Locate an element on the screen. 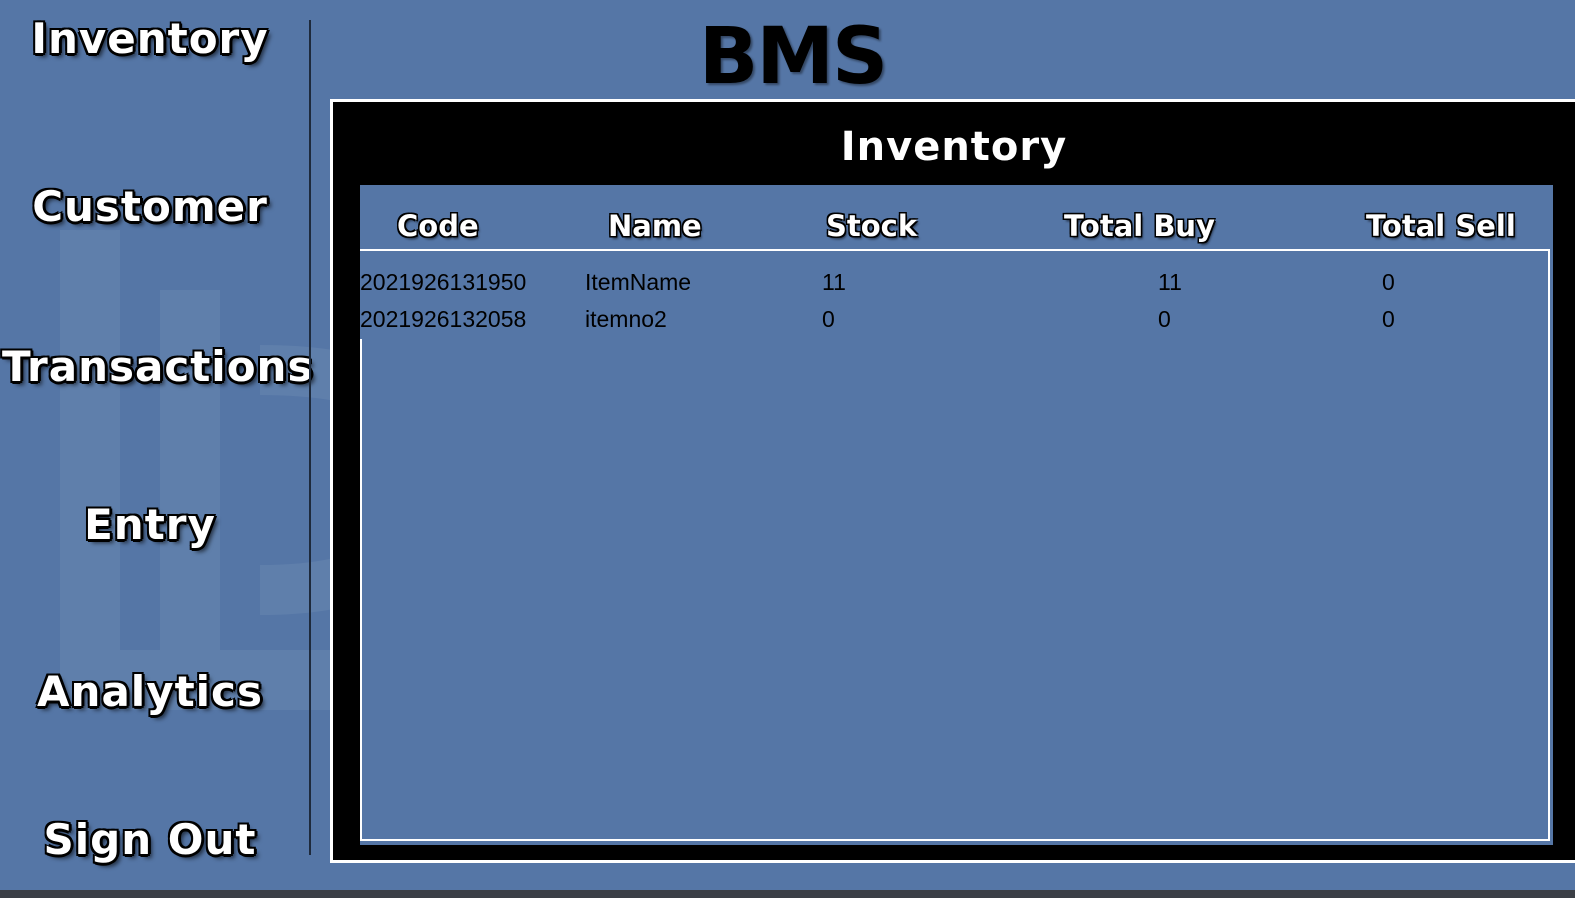  cell-stock: 11 is located at coordinates (834, 282).